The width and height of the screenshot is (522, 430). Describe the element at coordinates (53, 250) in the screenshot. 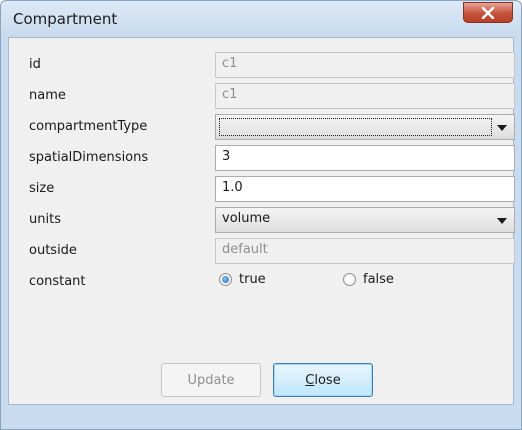

I see `outside-label: outside` at that location.